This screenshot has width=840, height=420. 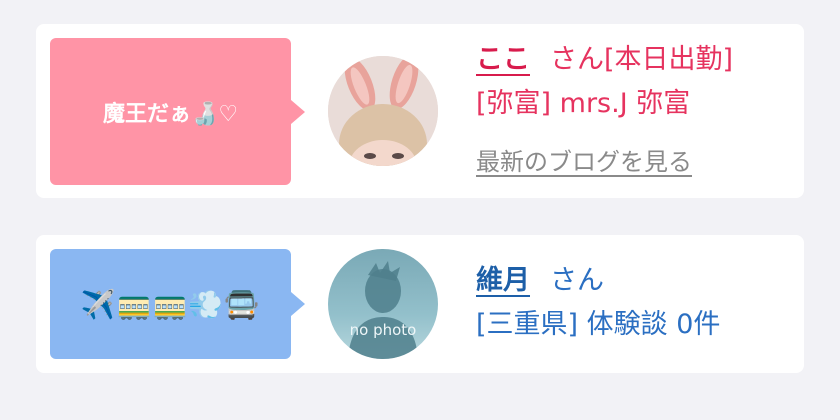 I want to click on latest-blog-link: 最新のブログを見る, so click(x=584, y=159).